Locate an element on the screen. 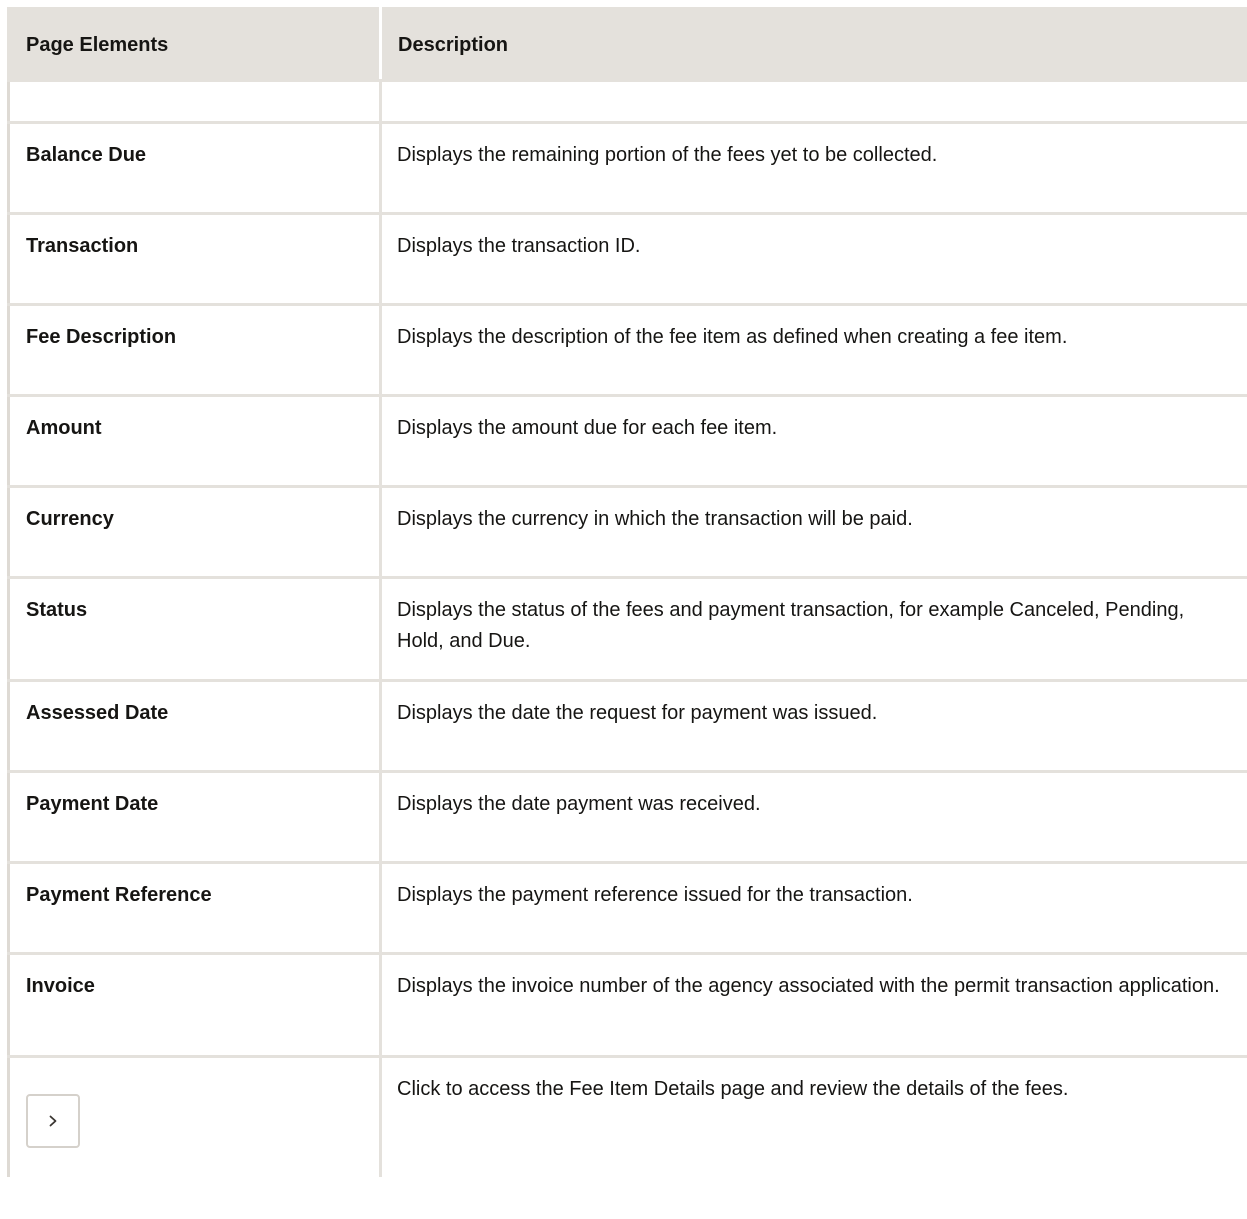 The image size is (1247, 1219). table-row: Transaction Displays the transaction ID. is located at coordinates (627, 259).